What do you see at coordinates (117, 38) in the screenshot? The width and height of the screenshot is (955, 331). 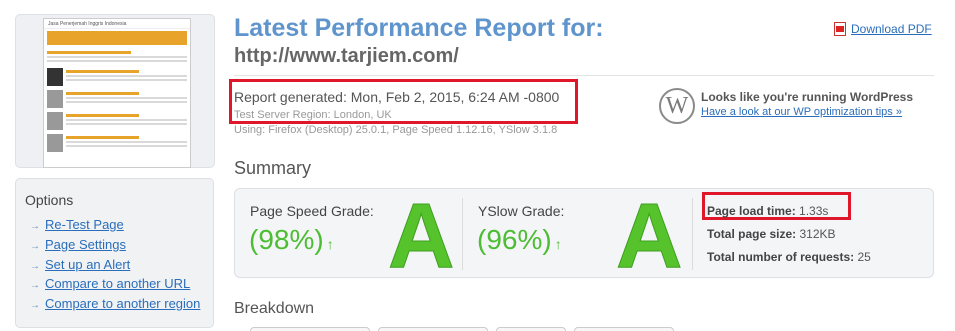 I see `thumbnail-nav-bar` at bounding box center [117, 38].